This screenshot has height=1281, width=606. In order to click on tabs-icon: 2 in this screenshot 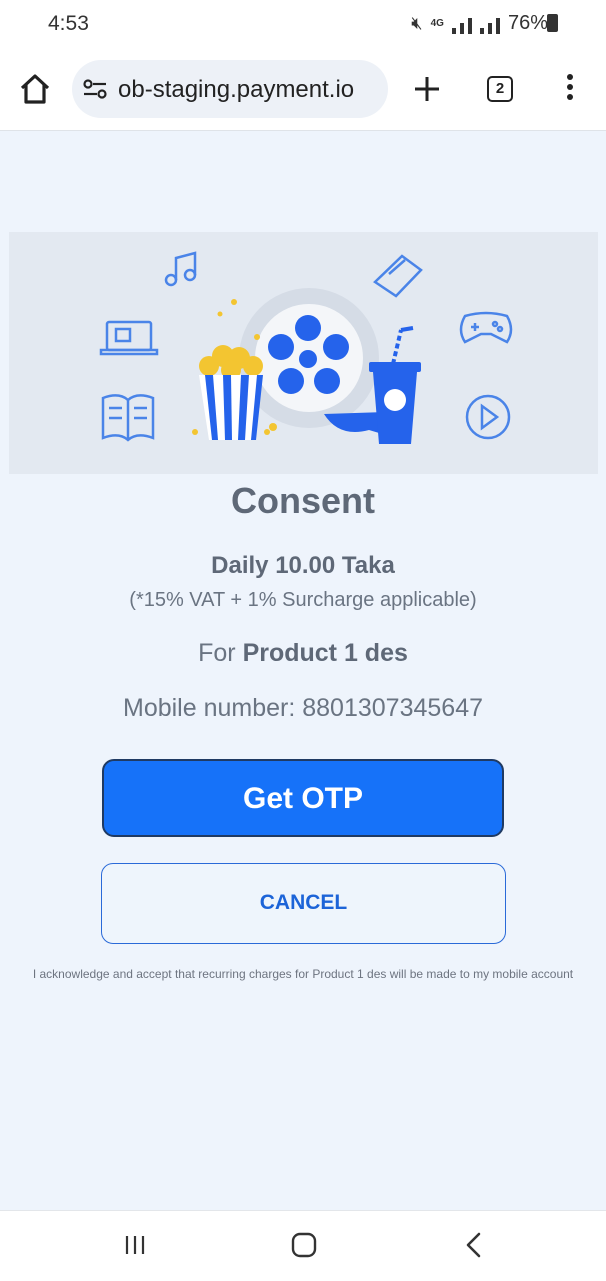, I will do `click(500, 89)`.